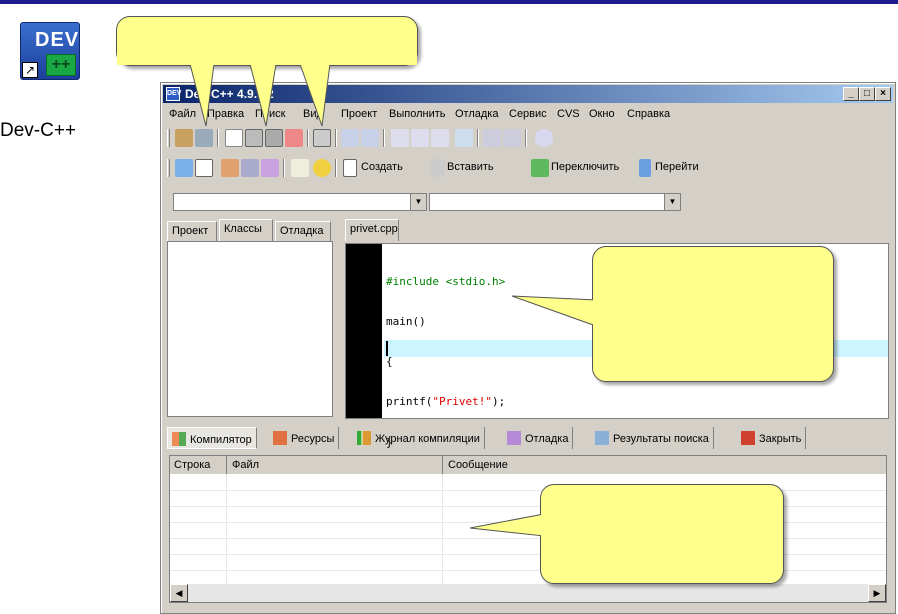 The image size is (898, 614). What do you see at coordinates (507, 525) in the screenshot?
I see `pointer-to-messages` at bounding box center [507, 525].